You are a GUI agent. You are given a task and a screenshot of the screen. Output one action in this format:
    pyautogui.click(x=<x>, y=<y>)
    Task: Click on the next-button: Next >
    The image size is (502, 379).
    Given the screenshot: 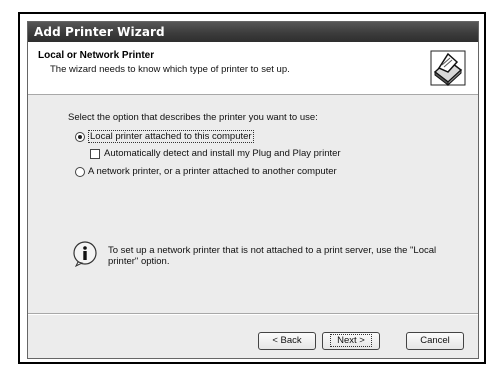 What is the action you would take?
    pyautogui.click(x=351, y=341)
    